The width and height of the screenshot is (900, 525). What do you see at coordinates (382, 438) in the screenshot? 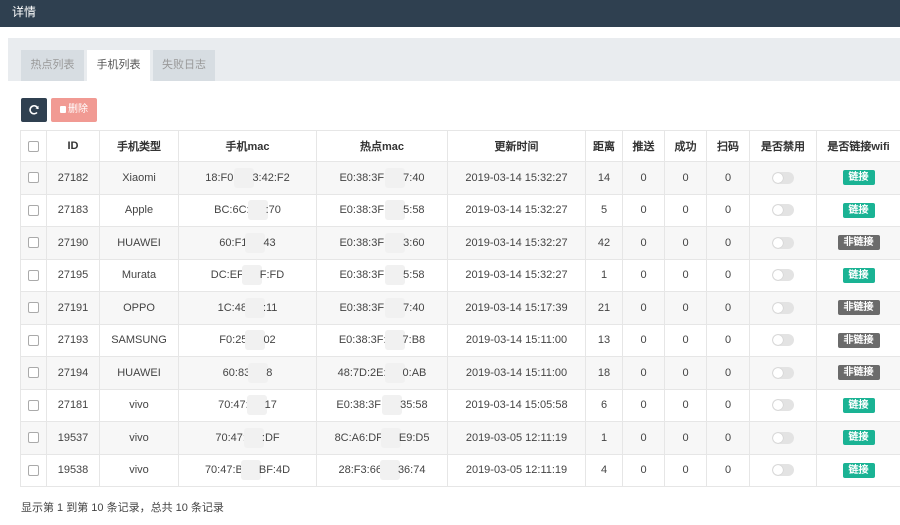
I see `cell-hotspot-mac: 8C:A6:DF E9:D5` at bounding box center [382, 438].